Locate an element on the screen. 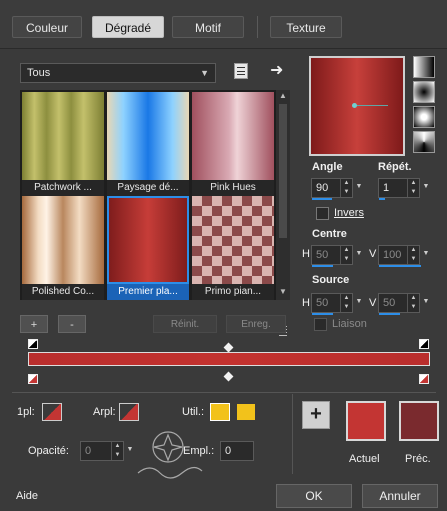  opacity-stop-right is located at coordinates (424, 344).